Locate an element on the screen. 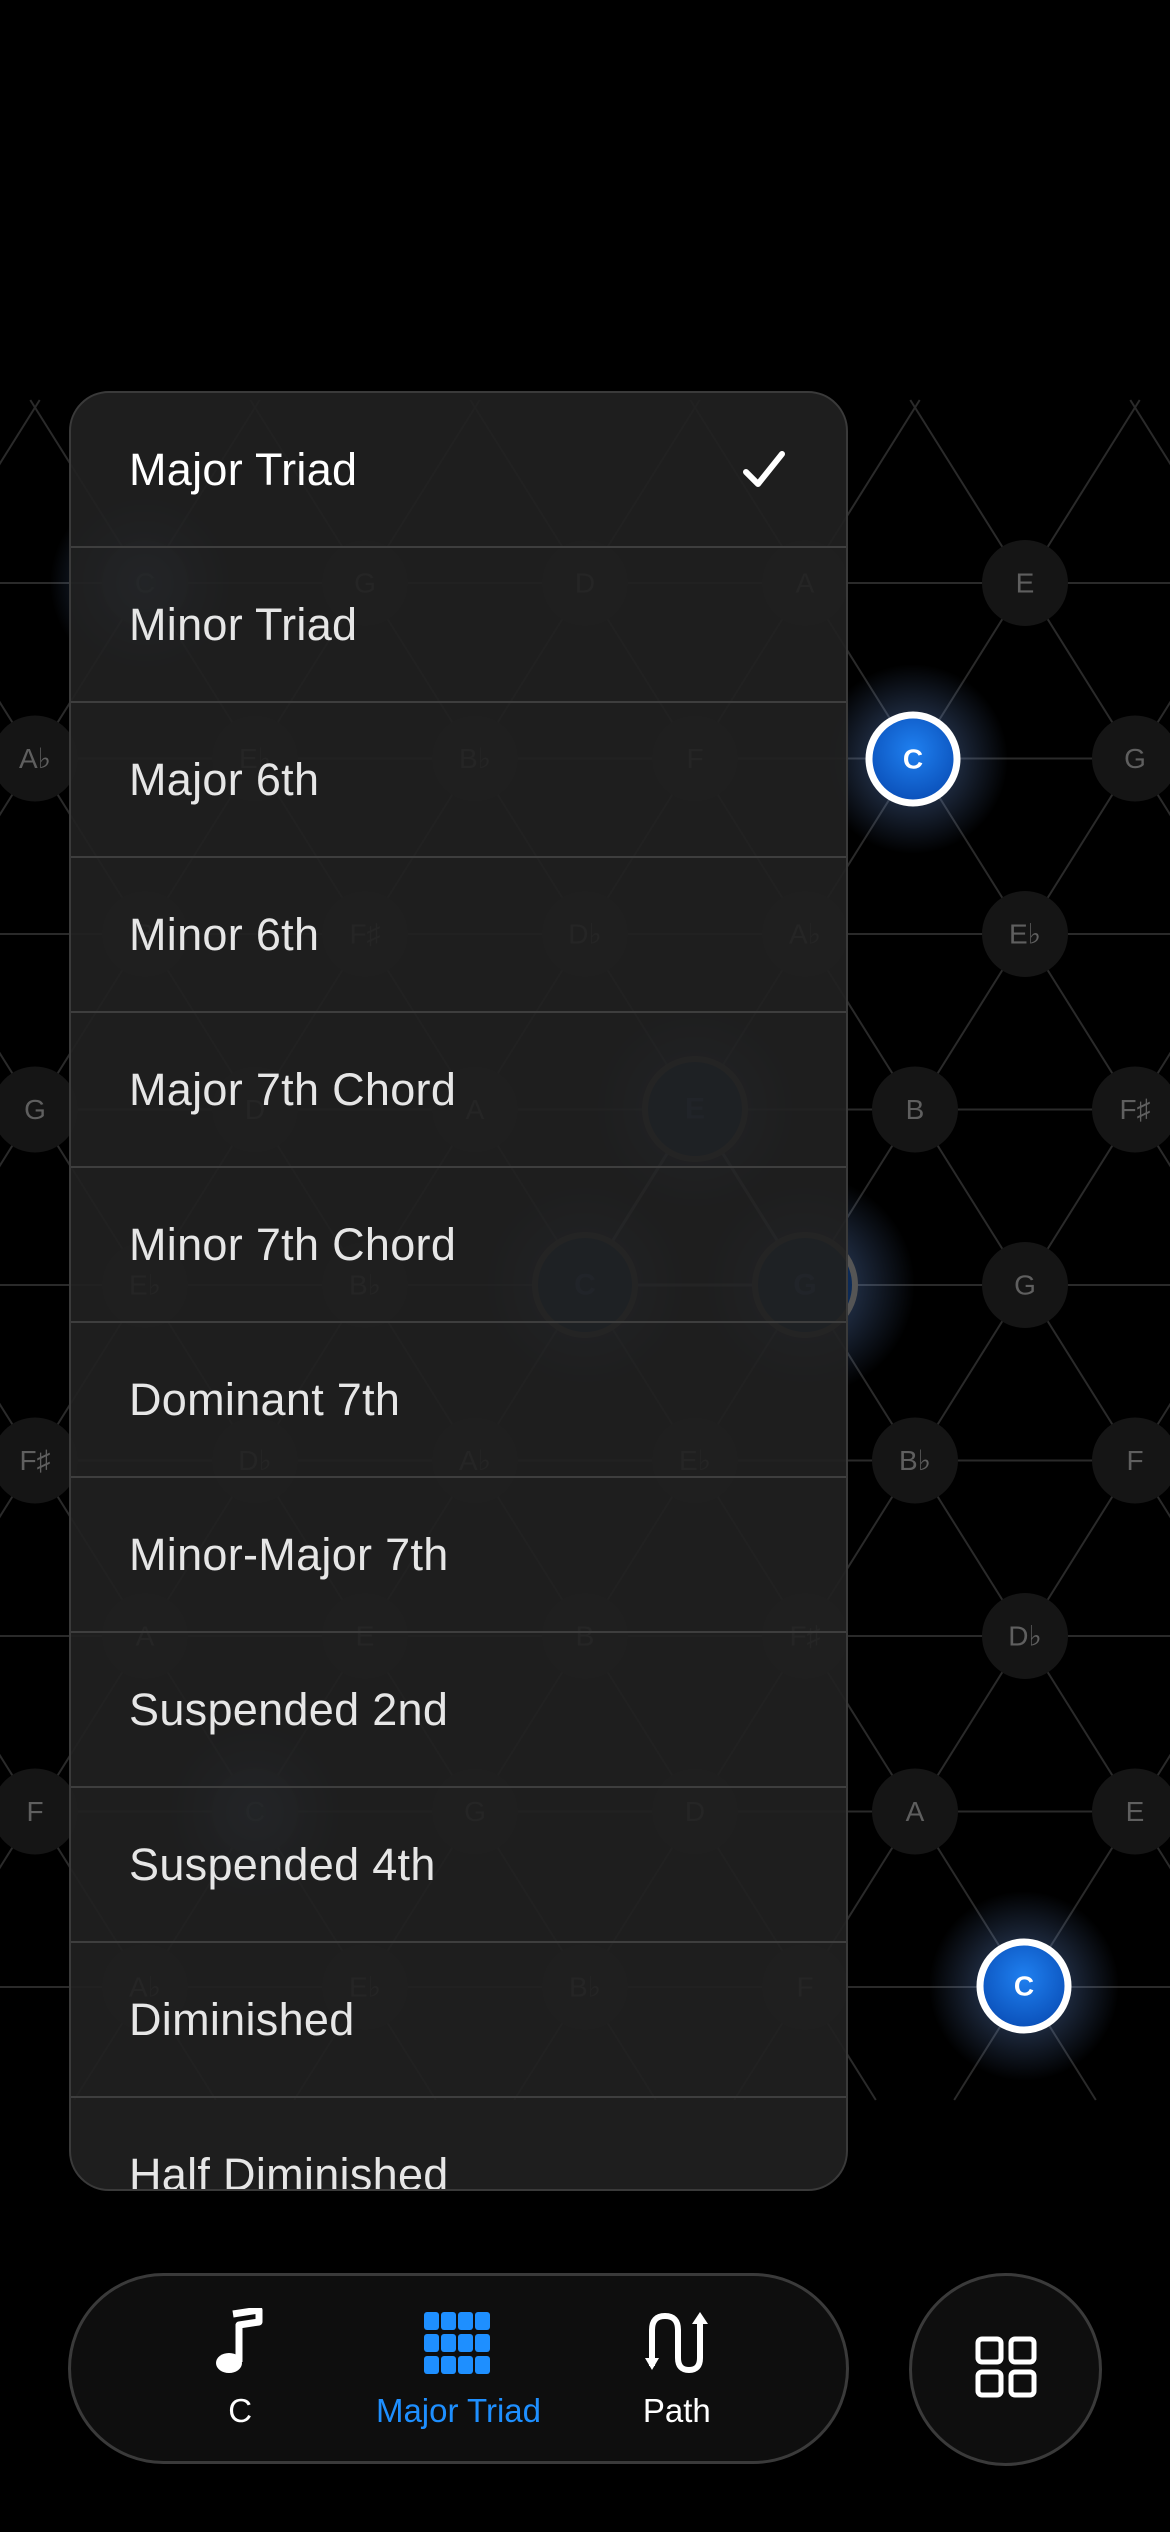 The width and height of the screenshot is (1170, 2532). lattice-node: A♭ is located at coordinates (39, 758).